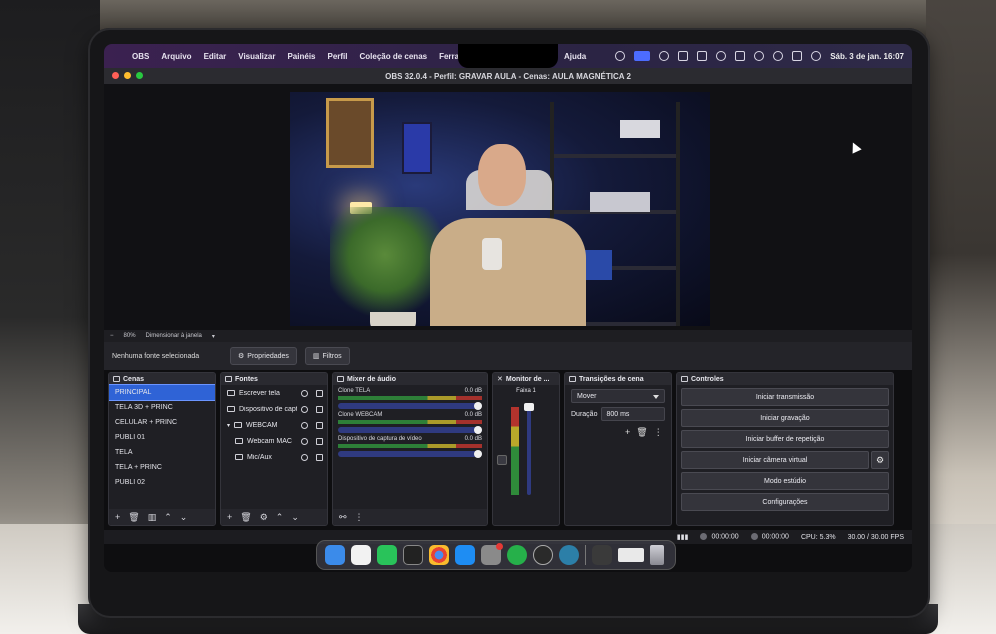  What do you see at coordinates (439, 555) in the screenshot?
I see `chrome-icon` at bounding box center [439, 555].